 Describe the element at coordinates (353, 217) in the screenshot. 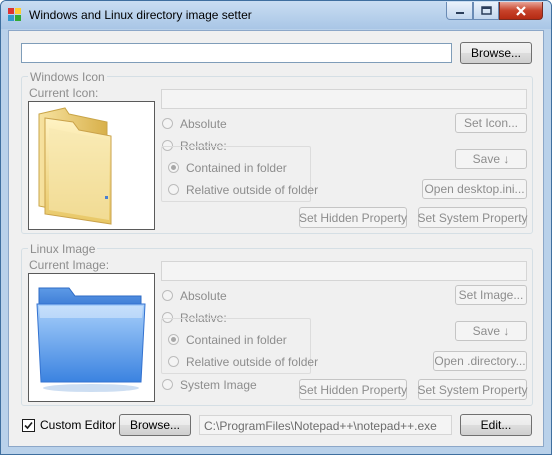

I see `windows-set-hidden-button: Set Hidden Property` at that location.